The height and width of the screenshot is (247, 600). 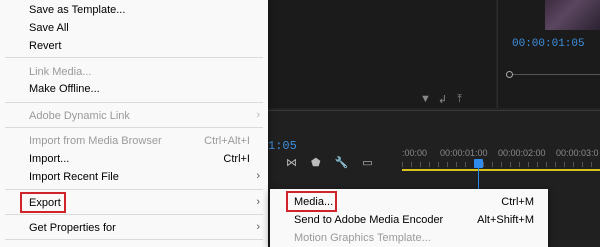 I want to click on menu-item-label: Import from Media Browser, so click(x=95, y=141).